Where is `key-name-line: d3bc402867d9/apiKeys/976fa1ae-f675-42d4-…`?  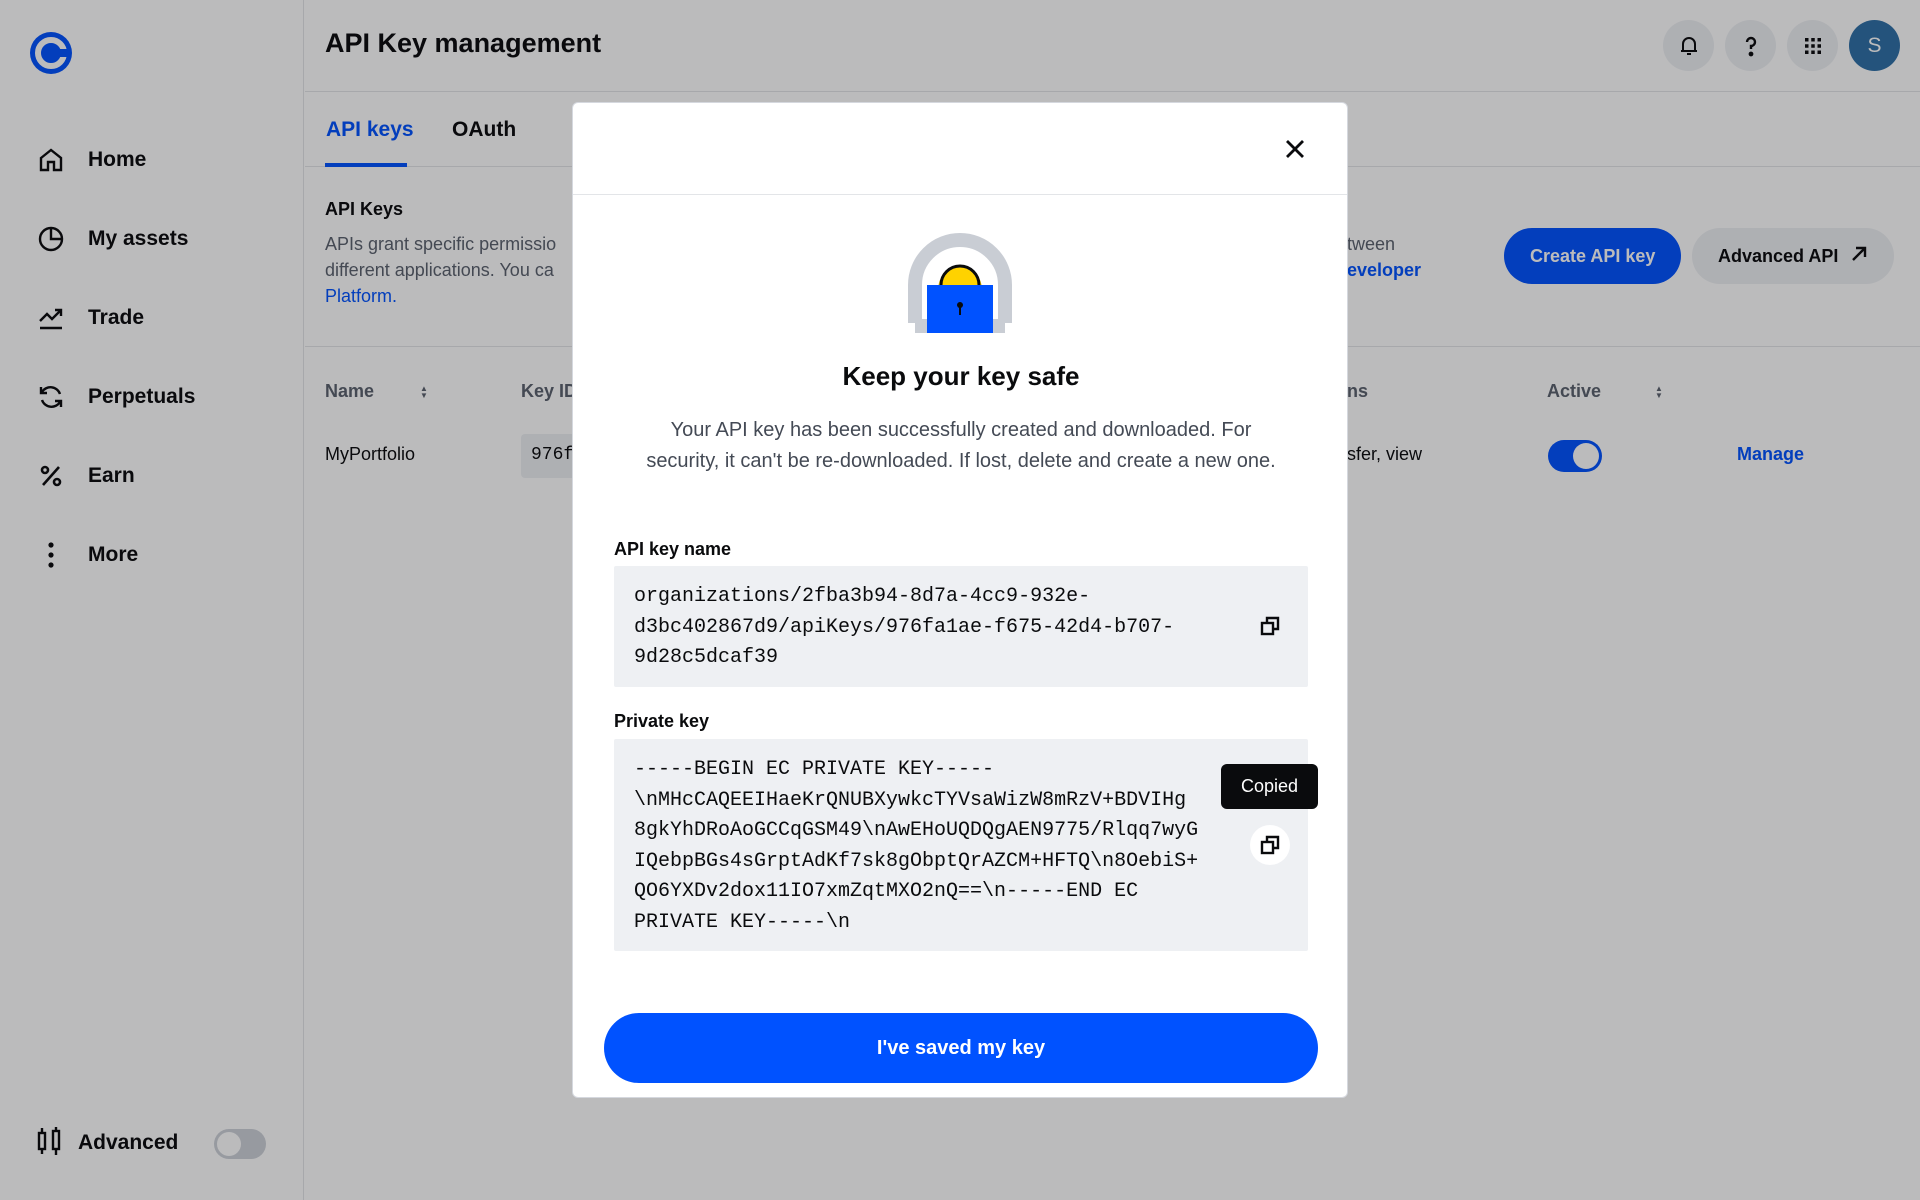
key-name-line: d3bc402867d9/apiKeys/976fa1ae-f675-42d4-… is located at coordinates (904, 627).